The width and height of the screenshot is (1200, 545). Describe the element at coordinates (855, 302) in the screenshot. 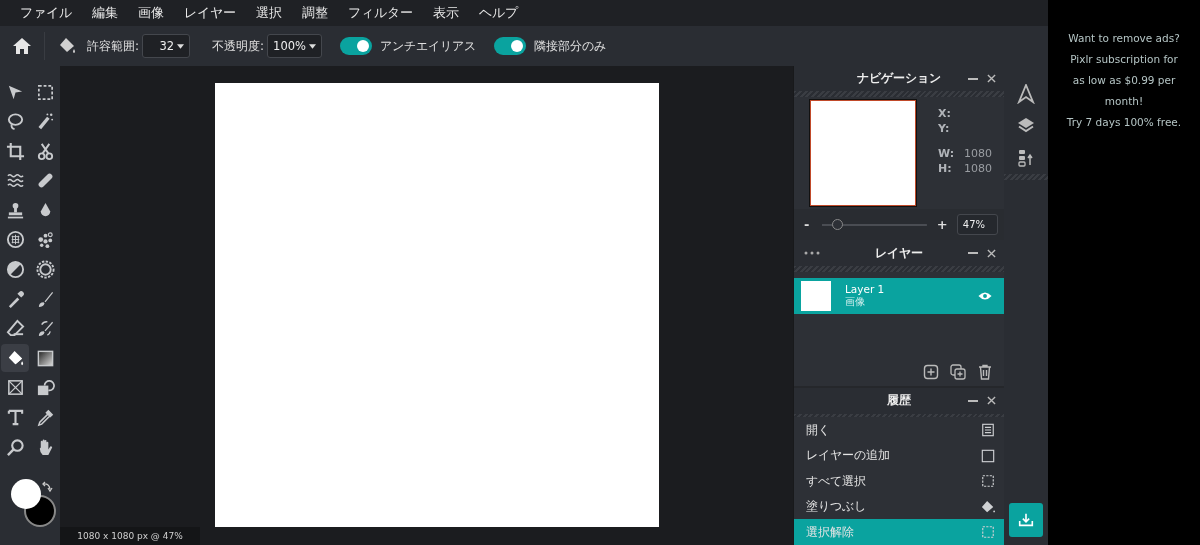

I see `layer-type: 画像` at that location.